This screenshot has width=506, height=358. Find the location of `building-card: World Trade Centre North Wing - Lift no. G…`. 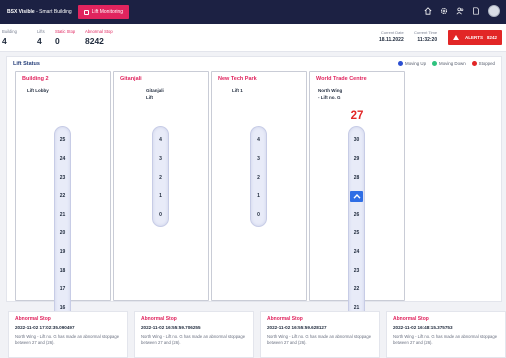

building-card: World Trade Centre North Wing - Lift no. G… is located at coordinates (357, 195).